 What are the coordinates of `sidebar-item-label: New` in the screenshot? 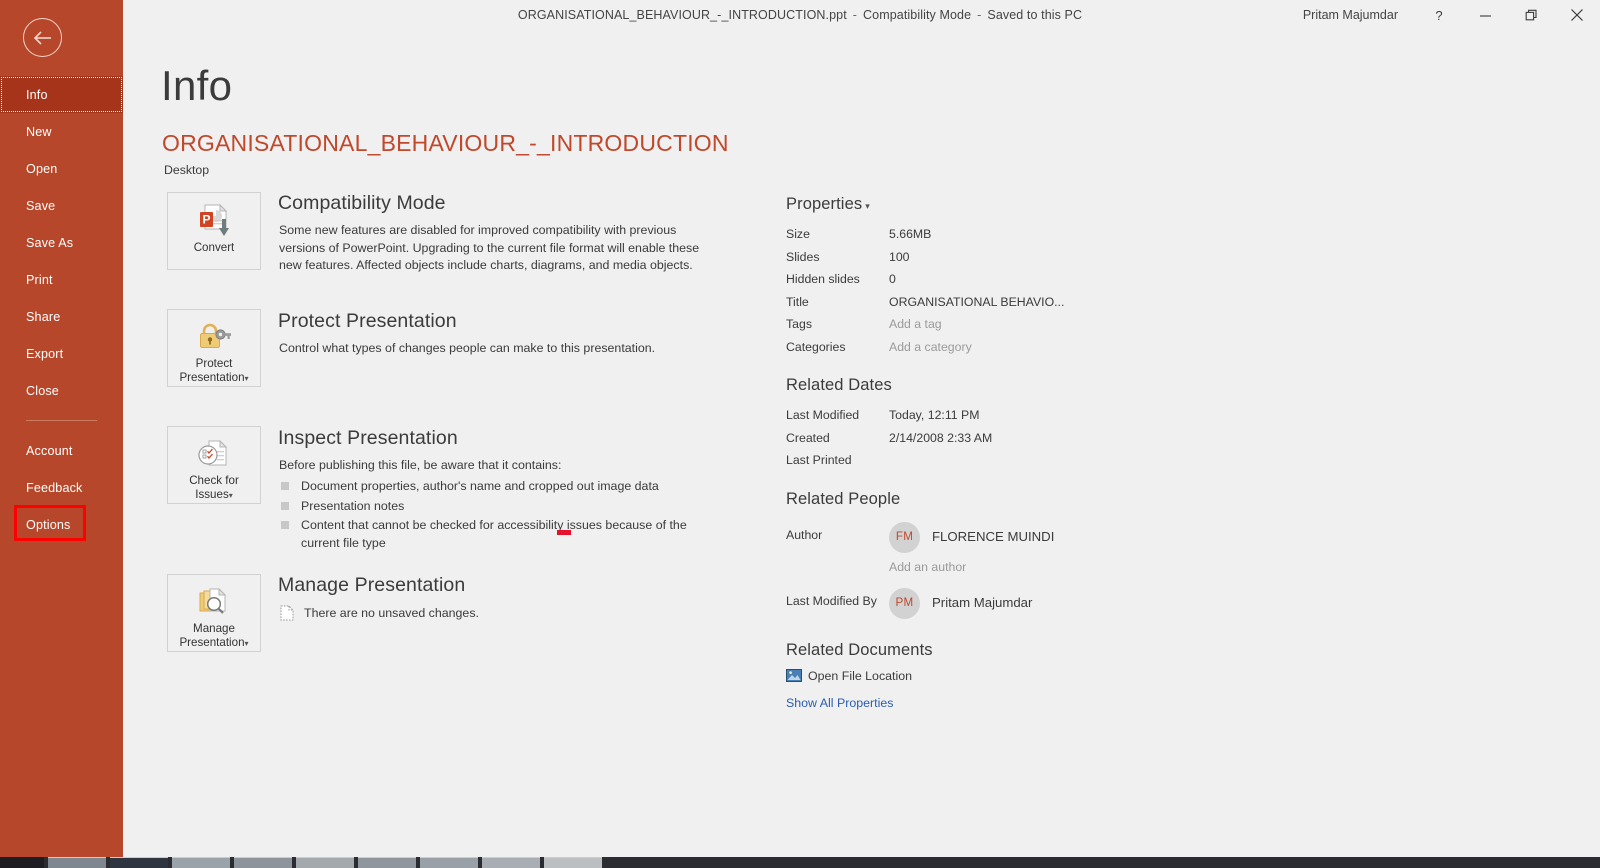 It's located at (39, 131).